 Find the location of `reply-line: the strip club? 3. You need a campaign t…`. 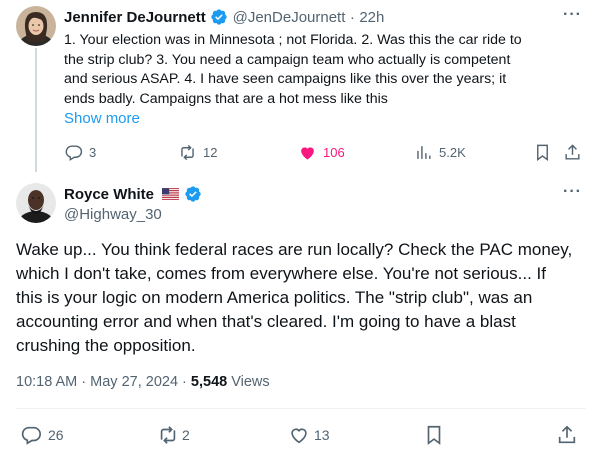

reply-line: the strip club? 3. You need a campaign t… is located at coordinates (287, 59).